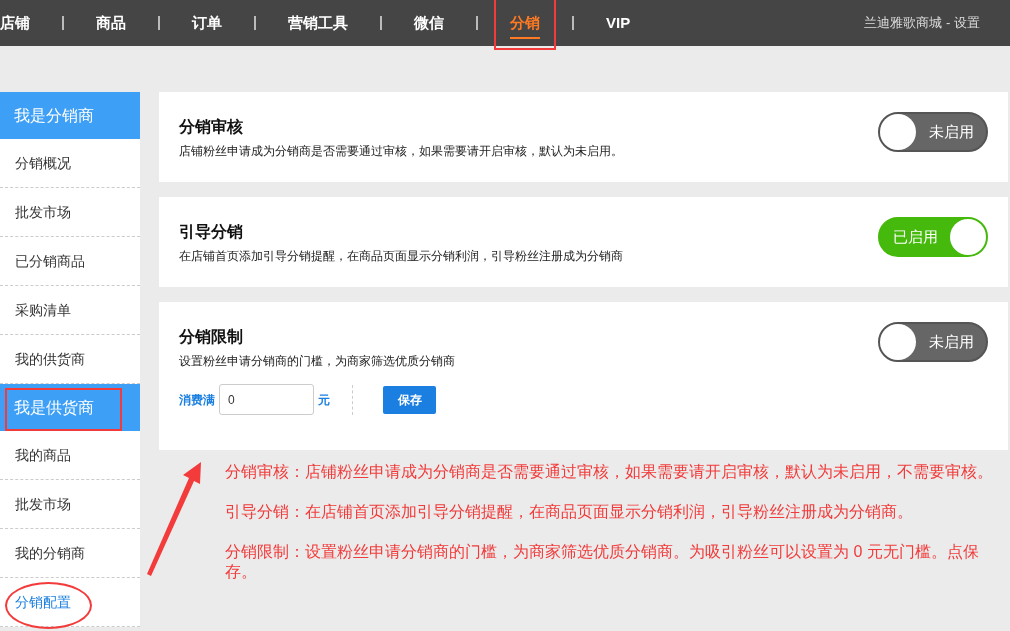 This screenshot has height=631, width=1010. What do you see at coordinates (15, 23) in the screenshot?
I see `nav-tab: 店铺` at bounding box center [15, 23].